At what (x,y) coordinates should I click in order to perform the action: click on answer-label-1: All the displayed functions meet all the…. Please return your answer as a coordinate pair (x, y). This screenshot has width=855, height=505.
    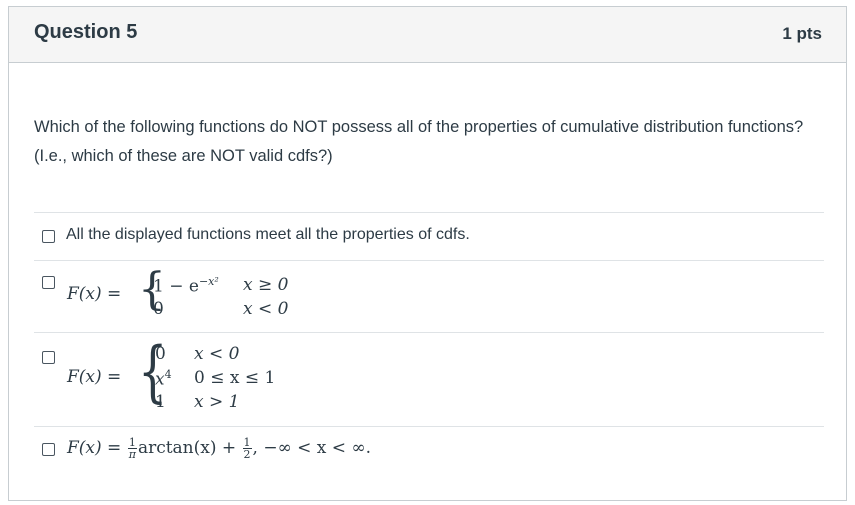
    Looking at the image, I should click on (268, 234).